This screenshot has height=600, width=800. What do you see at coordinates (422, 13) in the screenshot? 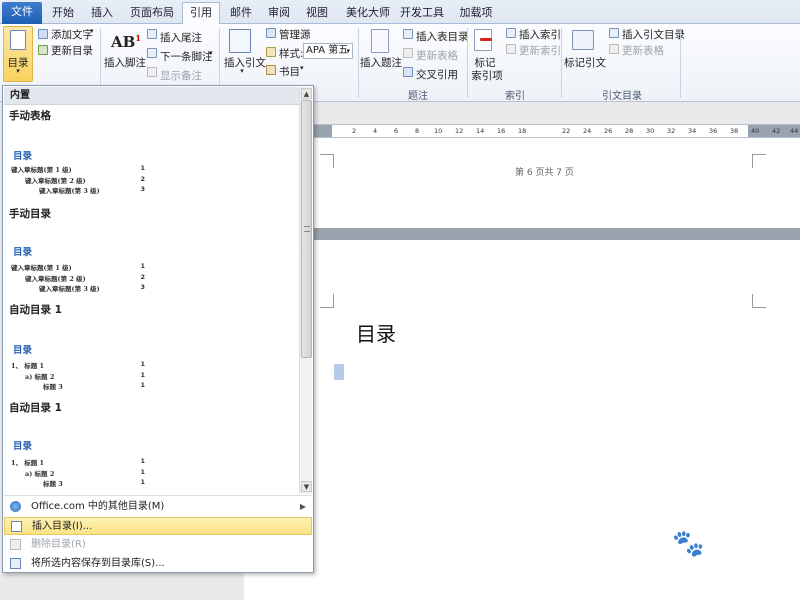
I see `tab-developer: 开发工具` at bounding box center [422, 13].